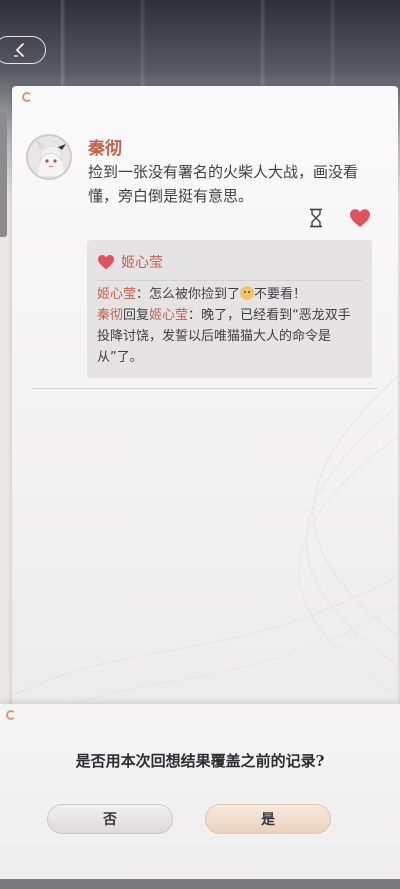 This screenshot has width=400, height=889. I want to click on no-button: 否, so click(110, 819).